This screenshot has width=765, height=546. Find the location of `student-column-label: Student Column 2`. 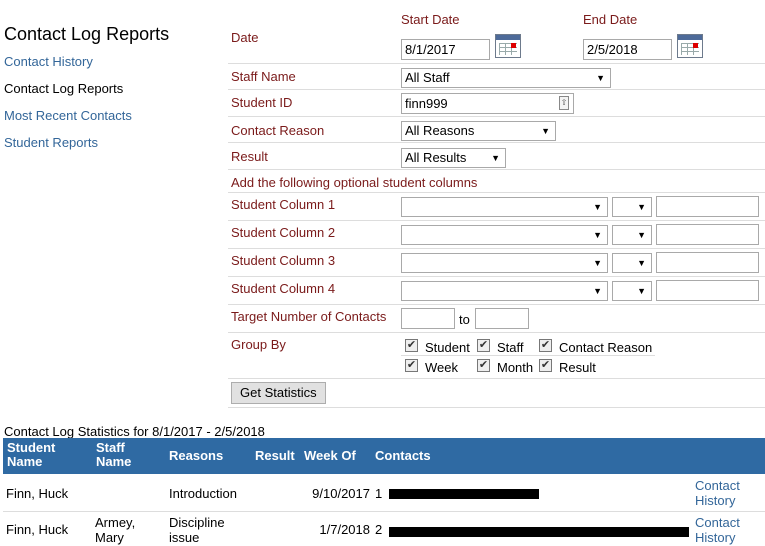

student-column-label: Student Column 2 is located at coordinates (283, 232).